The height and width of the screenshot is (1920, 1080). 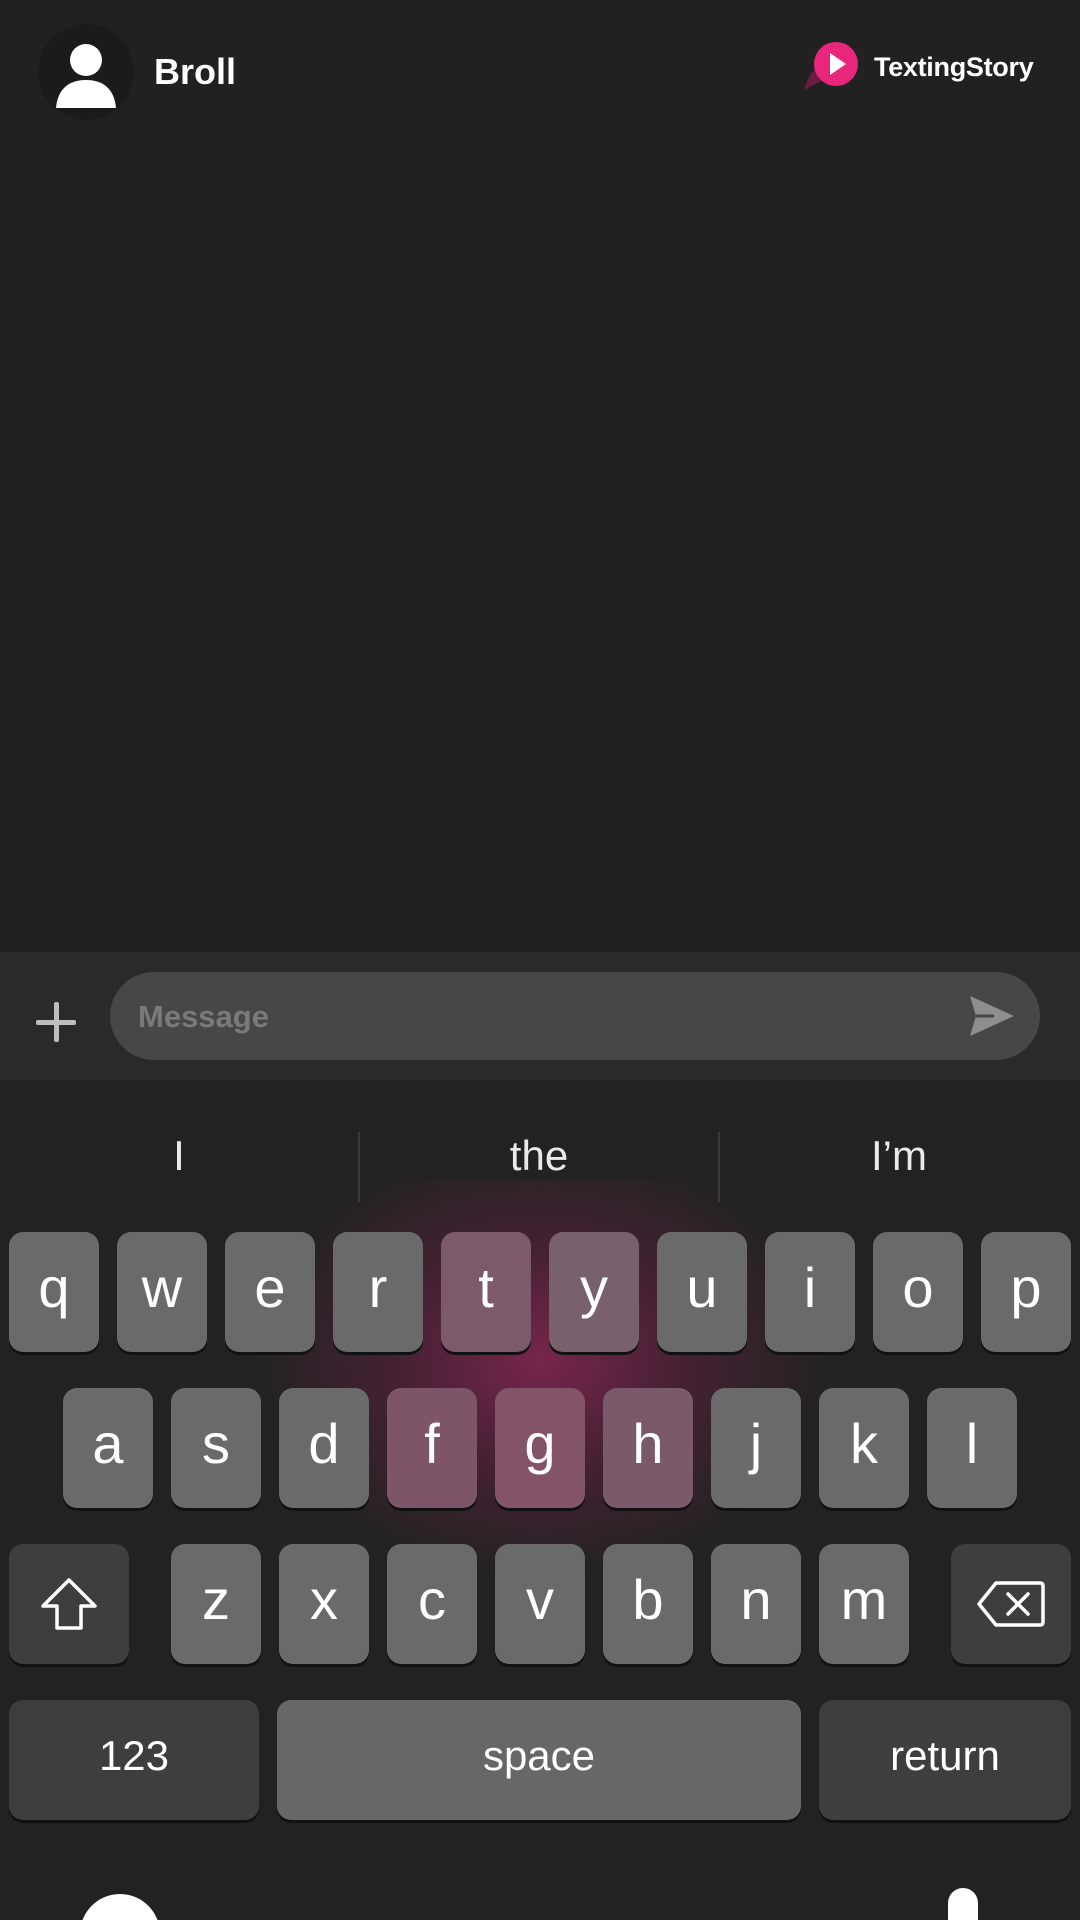 I want to click on key-s: s, so click(x=216, y=1448).